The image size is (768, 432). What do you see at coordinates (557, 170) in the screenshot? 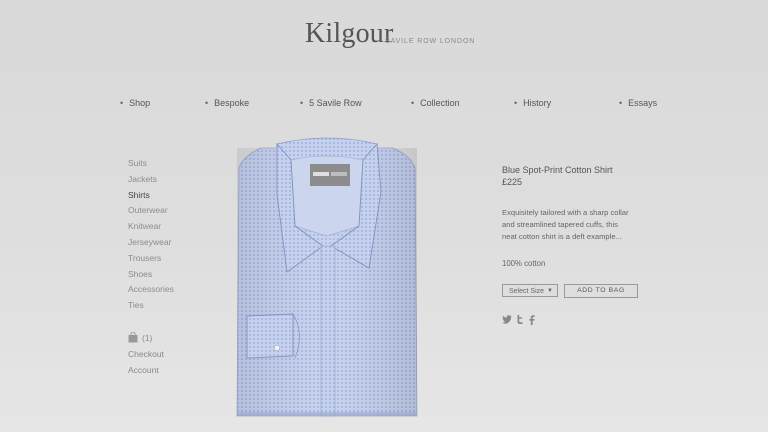
I see `product-title: Blue Spot-Print Cotton Shirt` at bounding box center [557, 170].